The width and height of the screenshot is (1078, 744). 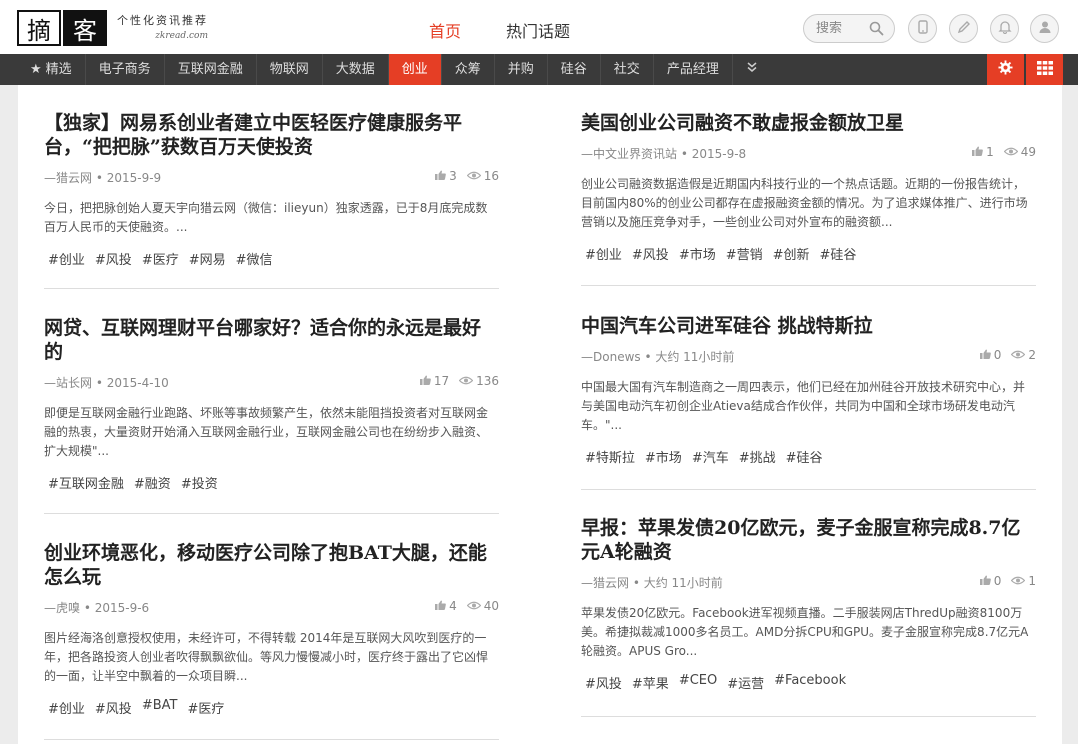 I want to click on article-tags: #特斯拉 #市场 #汽车 #挑战 #硅谷, so click(x=808, y=456).